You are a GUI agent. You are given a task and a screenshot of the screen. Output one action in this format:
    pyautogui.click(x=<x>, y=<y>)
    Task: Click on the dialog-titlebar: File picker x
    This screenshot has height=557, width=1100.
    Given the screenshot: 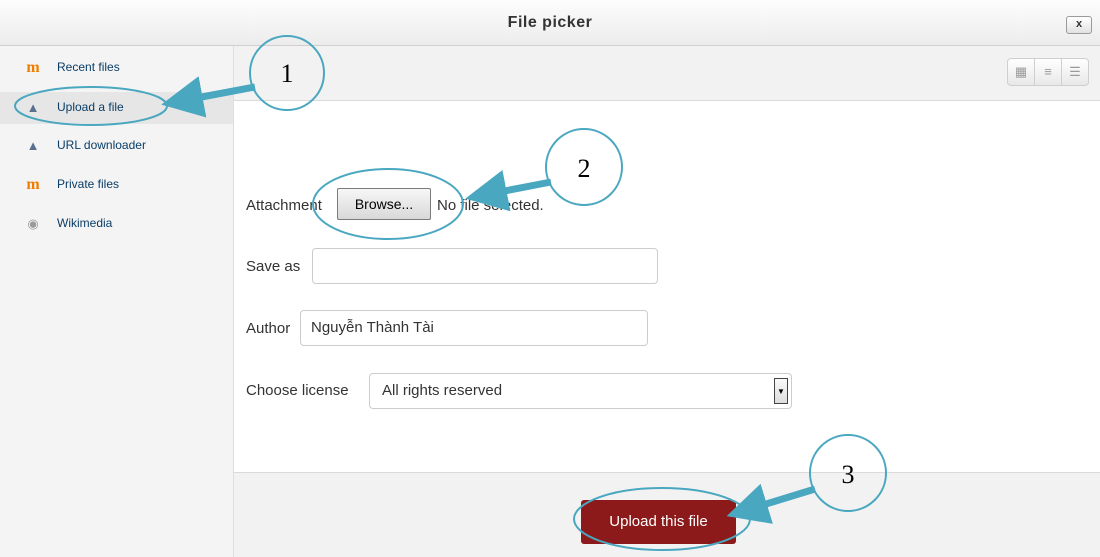 What is the action you would take?
    pyautogui.click(x=550, y=23)
    